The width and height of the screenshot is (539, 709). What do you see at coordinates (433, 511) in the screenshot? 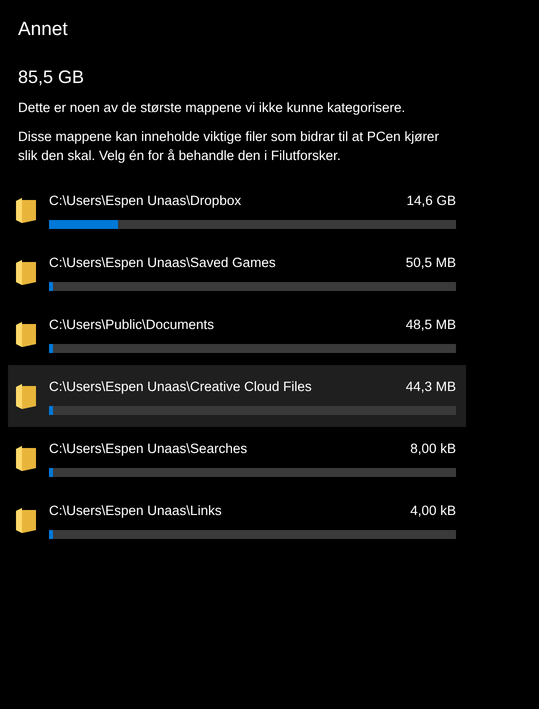
I see `folder-size: 4,00 kB` at bounding box center [433, 511].